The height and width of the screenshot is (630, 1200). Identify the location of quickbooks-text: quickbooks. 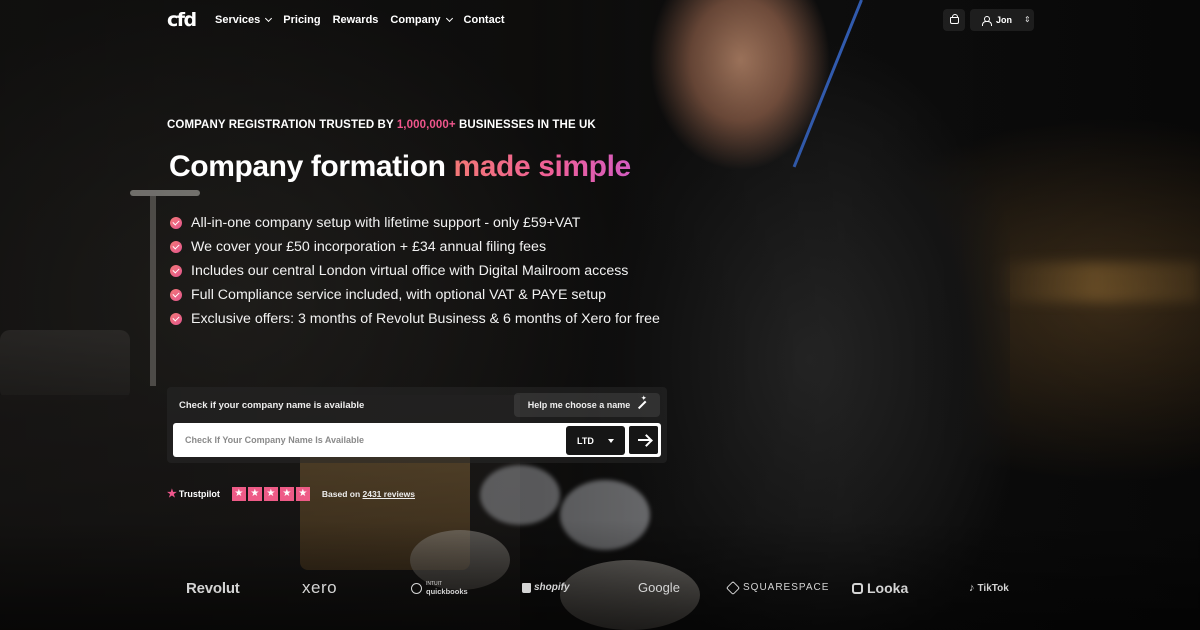
(447, 591).